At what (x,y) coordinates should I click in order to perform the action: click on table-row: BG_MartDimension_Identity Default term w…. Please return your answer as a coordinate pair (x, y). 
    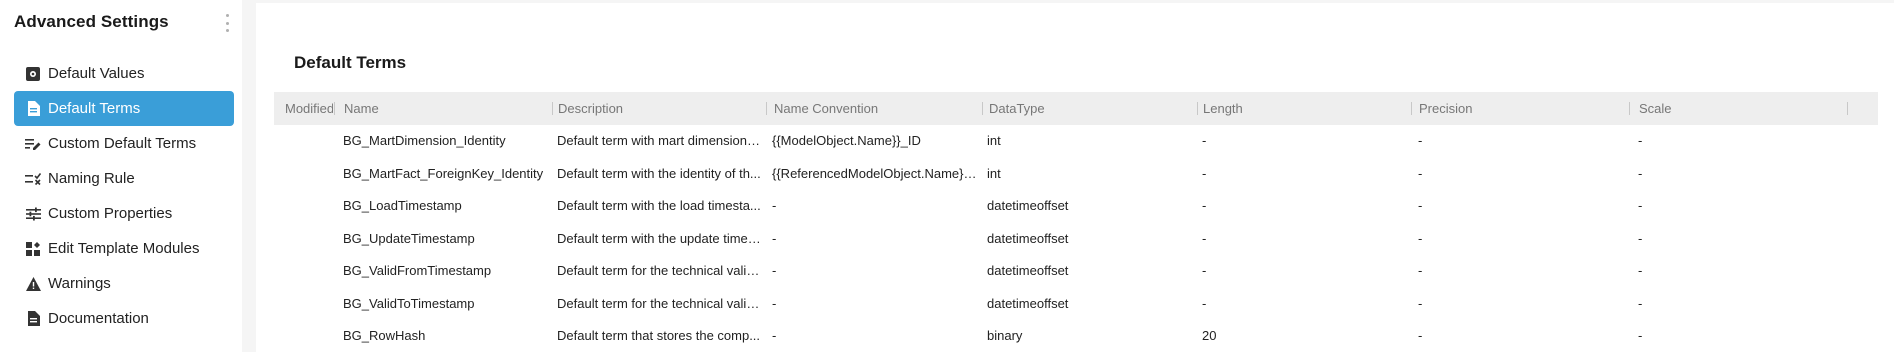
    Looking at the image, I should click on (1076, 141).